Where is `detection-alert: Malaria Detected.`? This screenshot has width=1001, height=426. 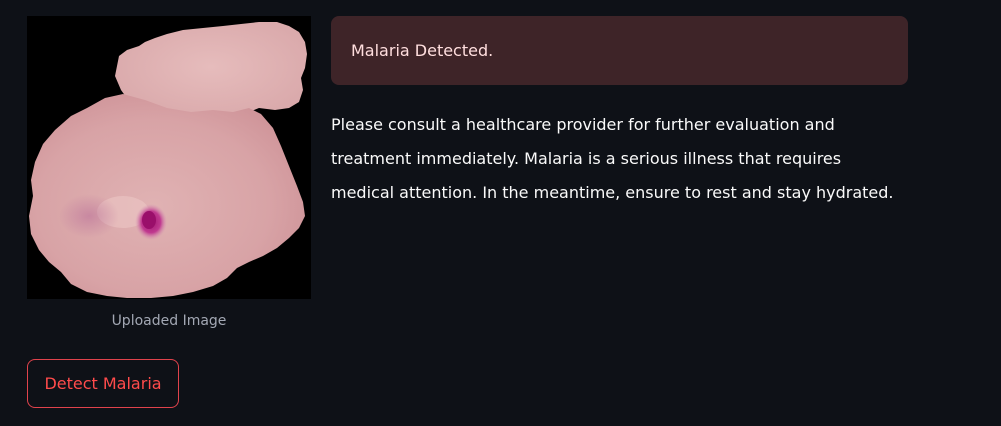
detection-alert: Malaria Detected. is located at coordinates (619, 50).